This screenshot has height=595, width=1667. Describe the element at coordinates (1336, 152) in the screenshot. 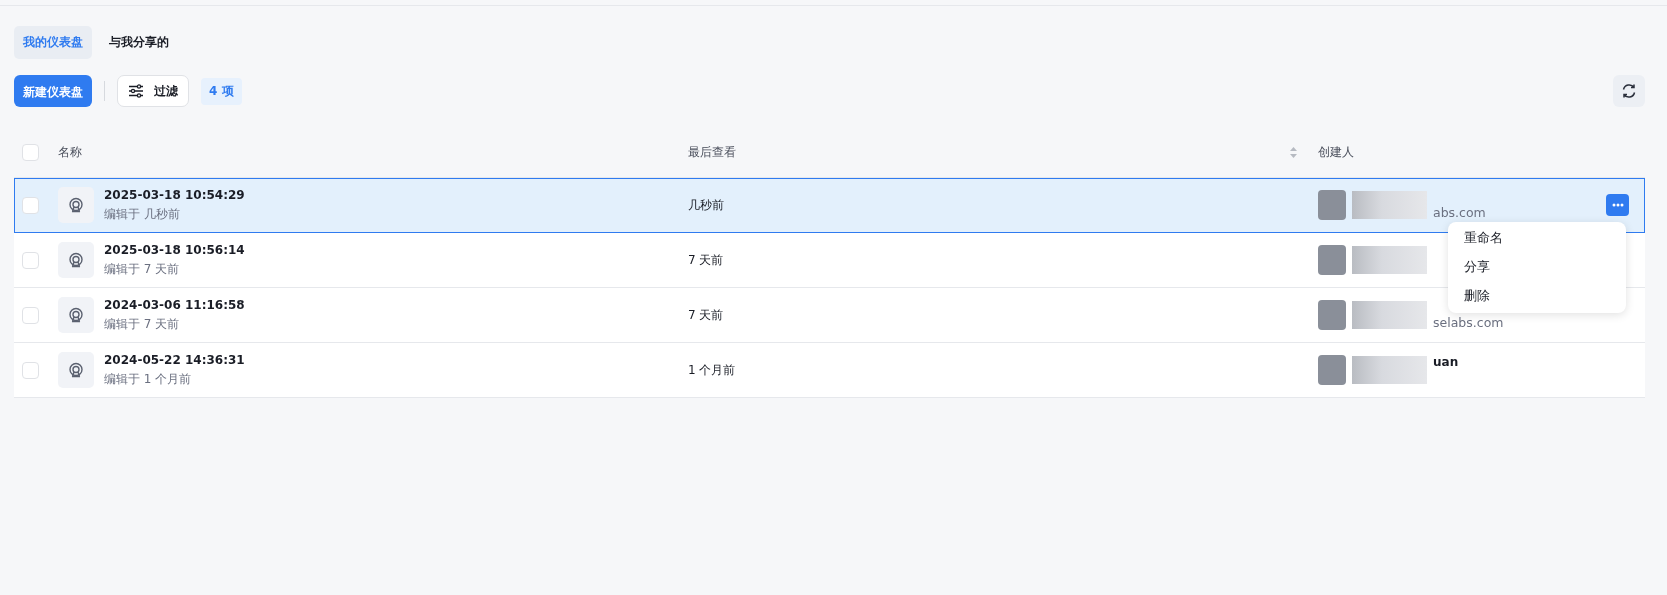

I see `column-header: 创建人` at that location.